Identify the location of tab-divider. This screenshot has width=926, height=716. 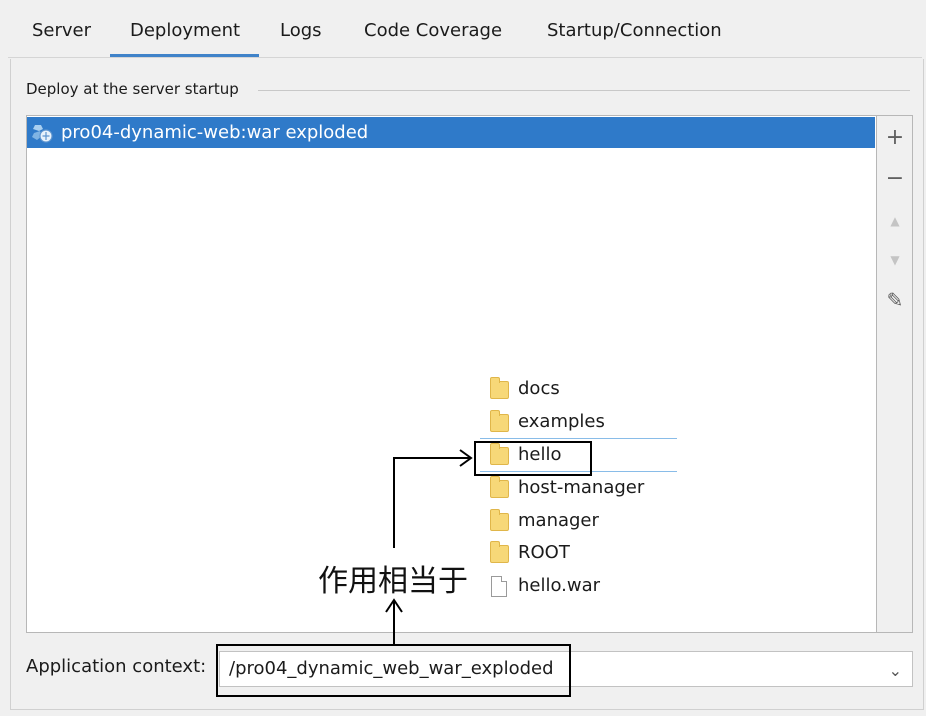
(465, 57).